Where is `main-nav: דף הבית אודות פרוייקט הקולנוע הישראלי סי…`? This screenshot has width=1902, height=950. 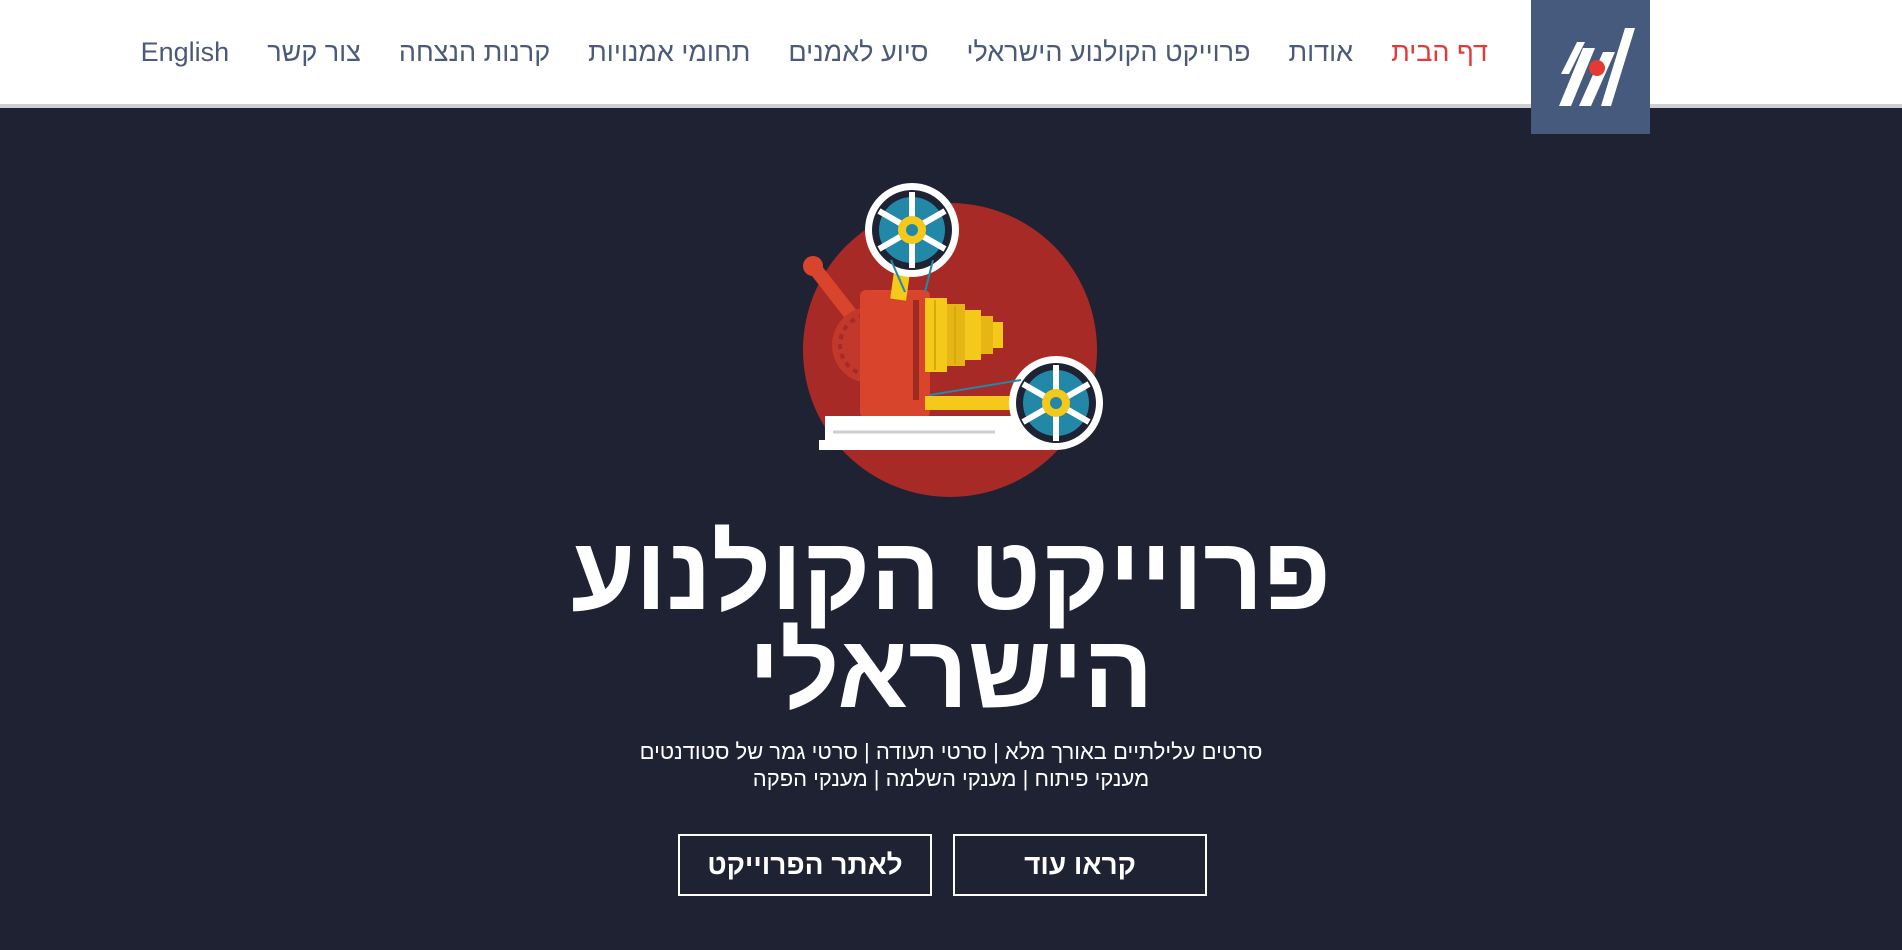 main-nav: דף הבית אודות פרוייקט הקולנוע הישראלי סי… is located at coordinates (814, 52).